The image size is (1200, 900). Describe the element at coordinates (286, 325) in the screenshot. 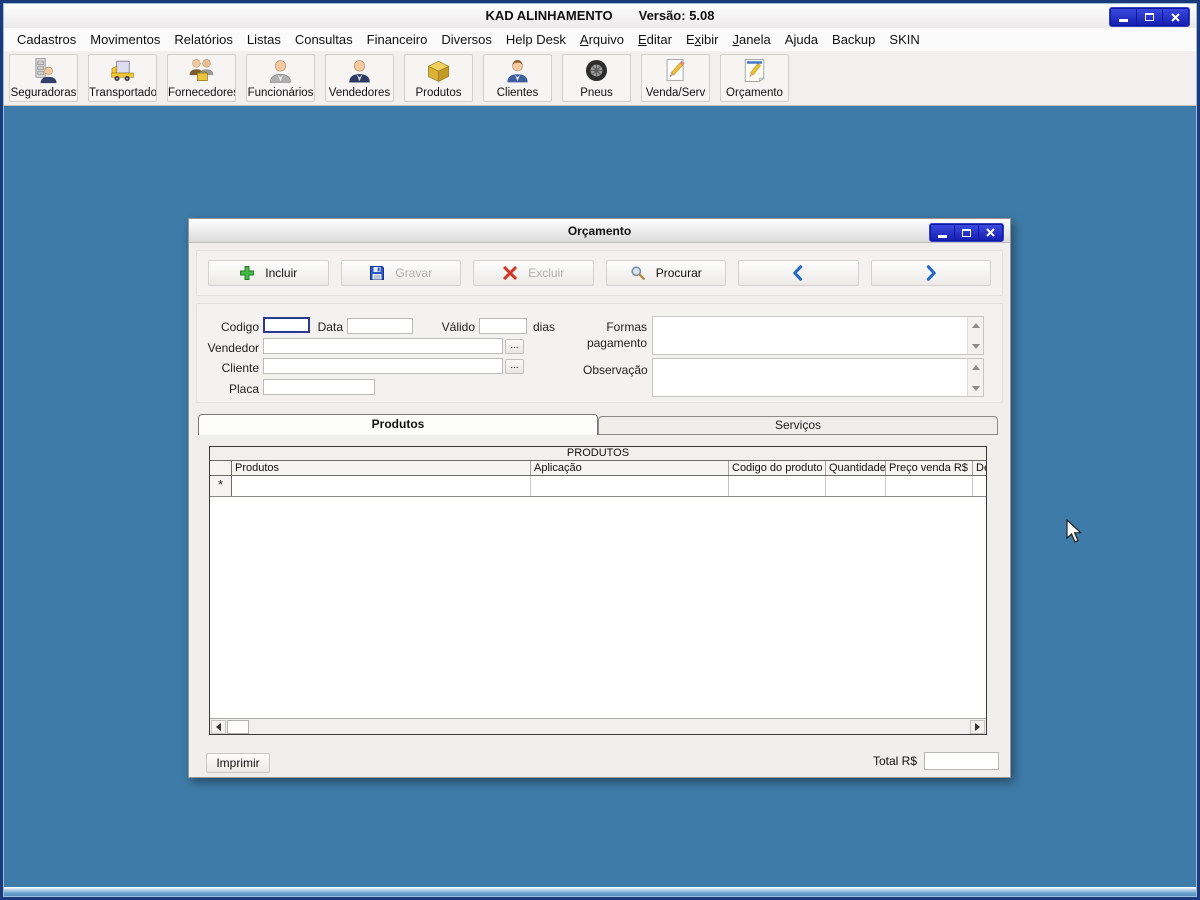

I see `codigo-input` at that location.